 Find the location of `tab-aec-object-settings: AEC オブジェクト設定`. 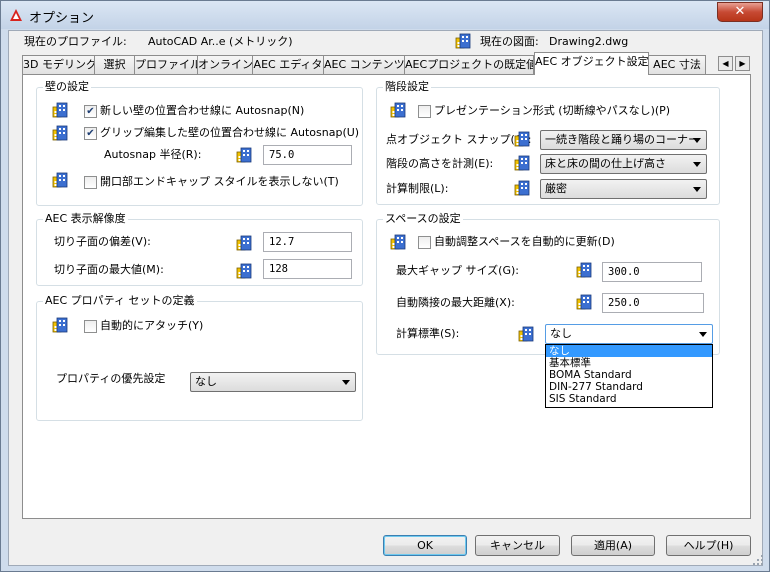

tab-aec-object-settings: AEC オブジェクト設定 is located at coordinates (591, 63).